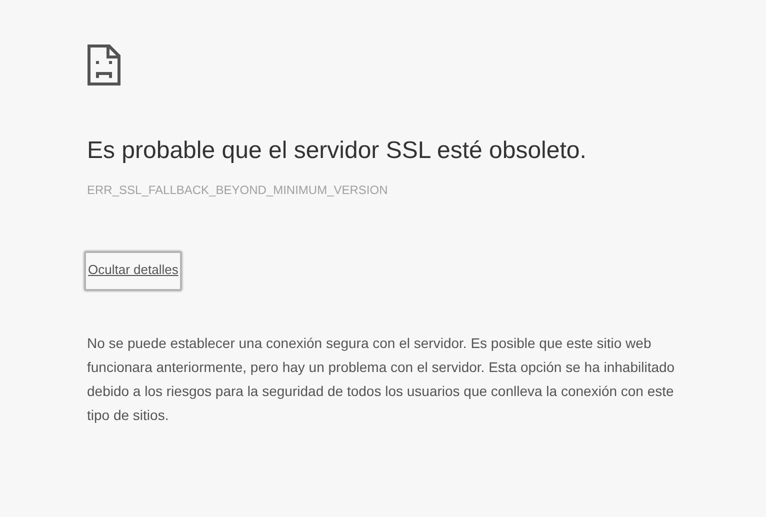 Image resolution: width=766 pixels, height=517 pixels. I want to click on broken-page-icon, so click(104, 65).